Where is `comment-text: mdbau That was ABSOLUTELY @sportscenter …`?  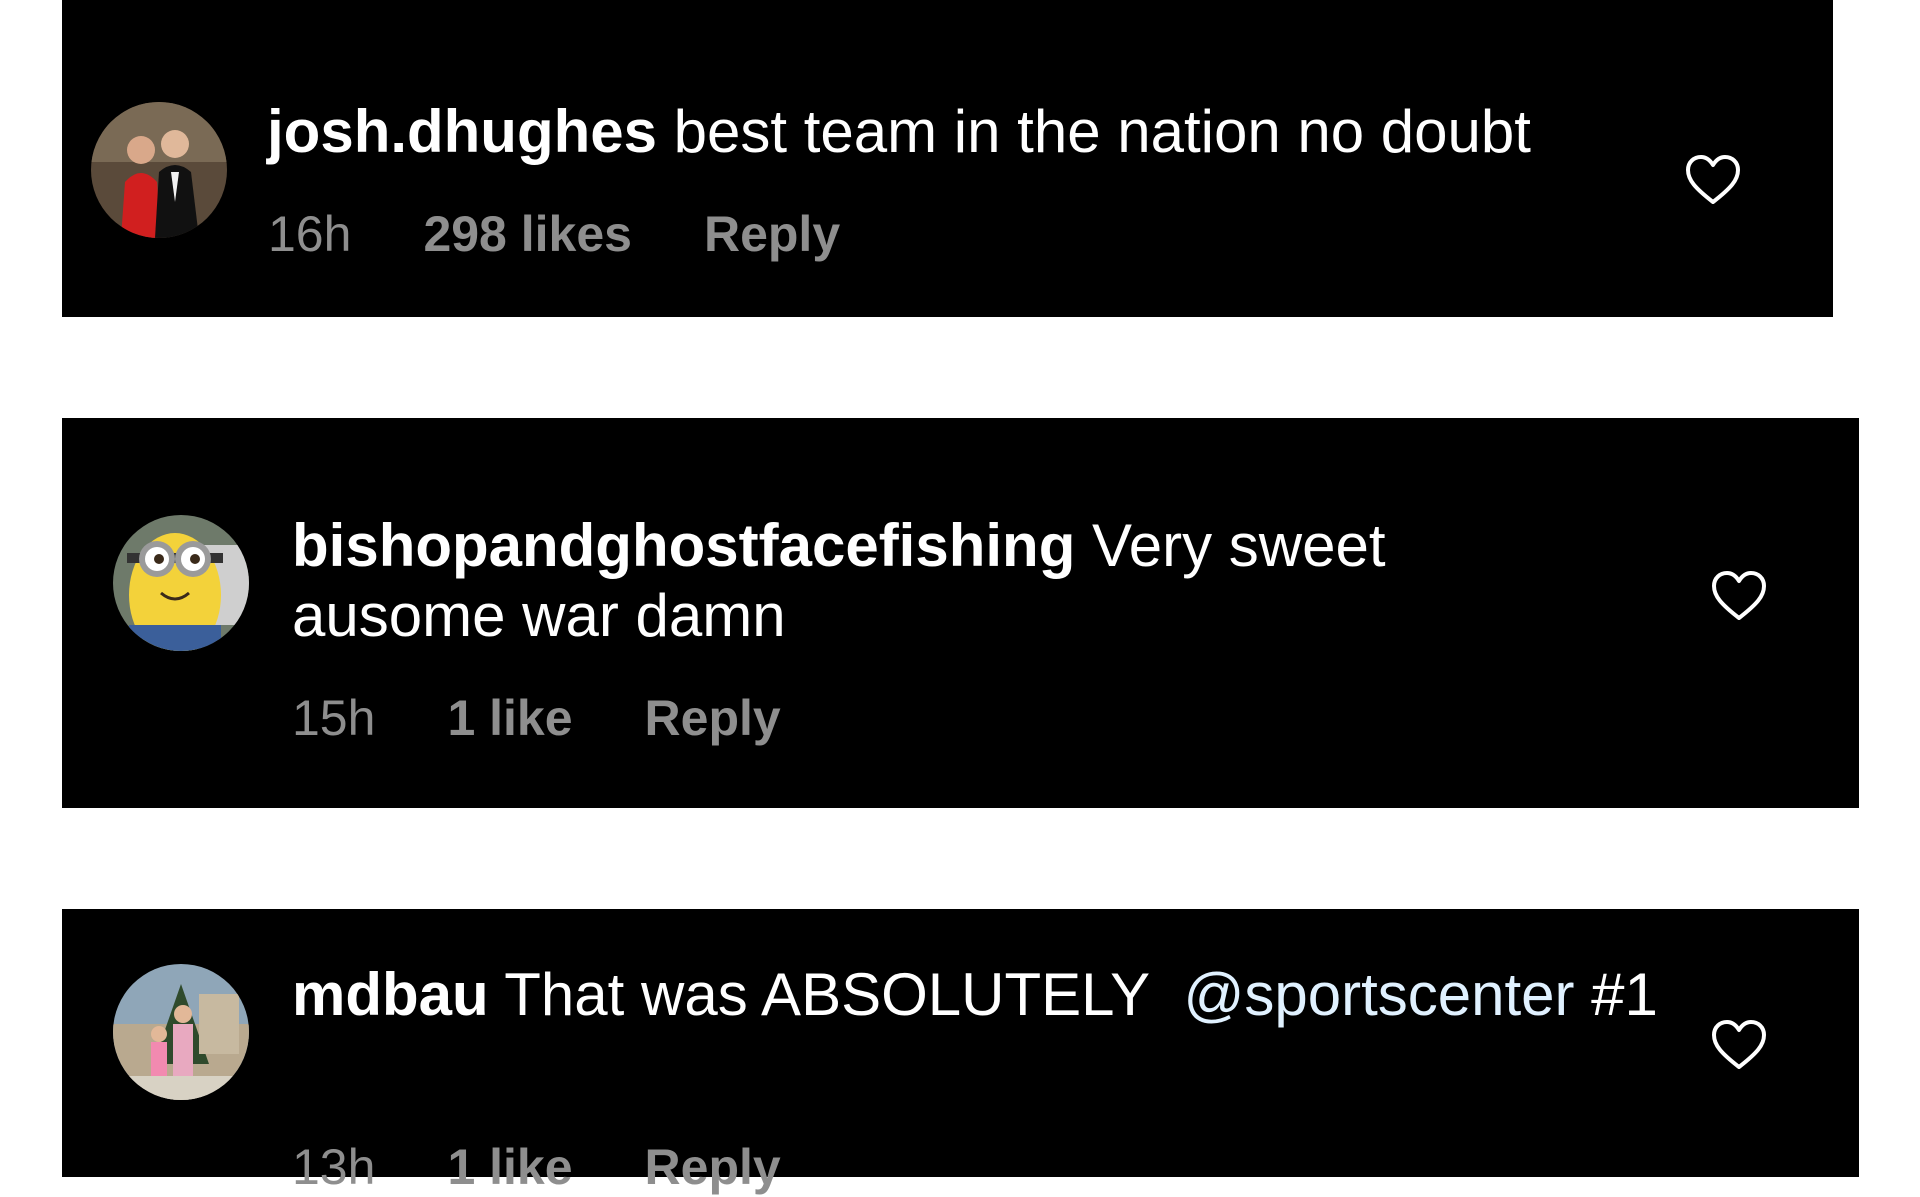 comment-text: mdbau That was ABSOLUTELY @sportscenter … is located at coordinates (997, 995).